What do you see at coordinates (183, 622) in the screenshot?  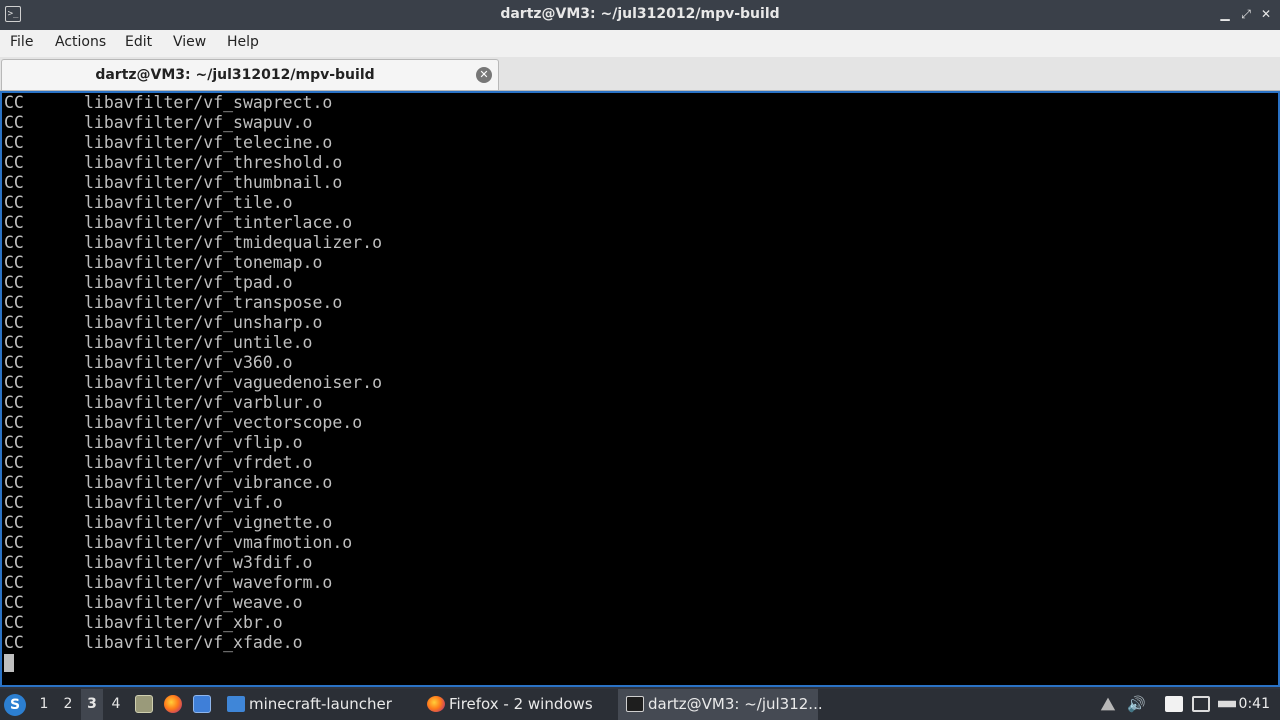 I see `terminal-line-path: libavfilter/vf_xbr.o` at bounding box center [183, 622].